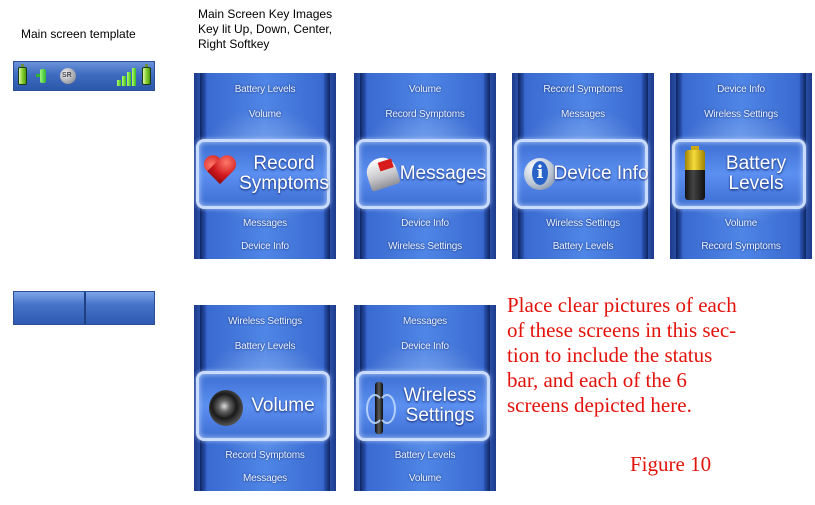 This screenshot has height=505, width=815. I want to click on charging-plug-icon, so click(41, 76).